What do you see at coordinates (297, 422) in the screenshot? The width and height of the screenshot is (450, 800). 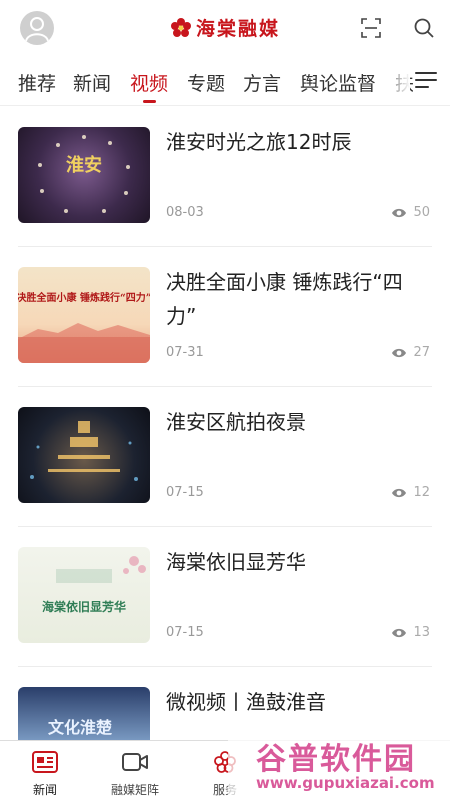 I see `video-title: 淮安区航拍夜景` at bounding box center [297, 422].